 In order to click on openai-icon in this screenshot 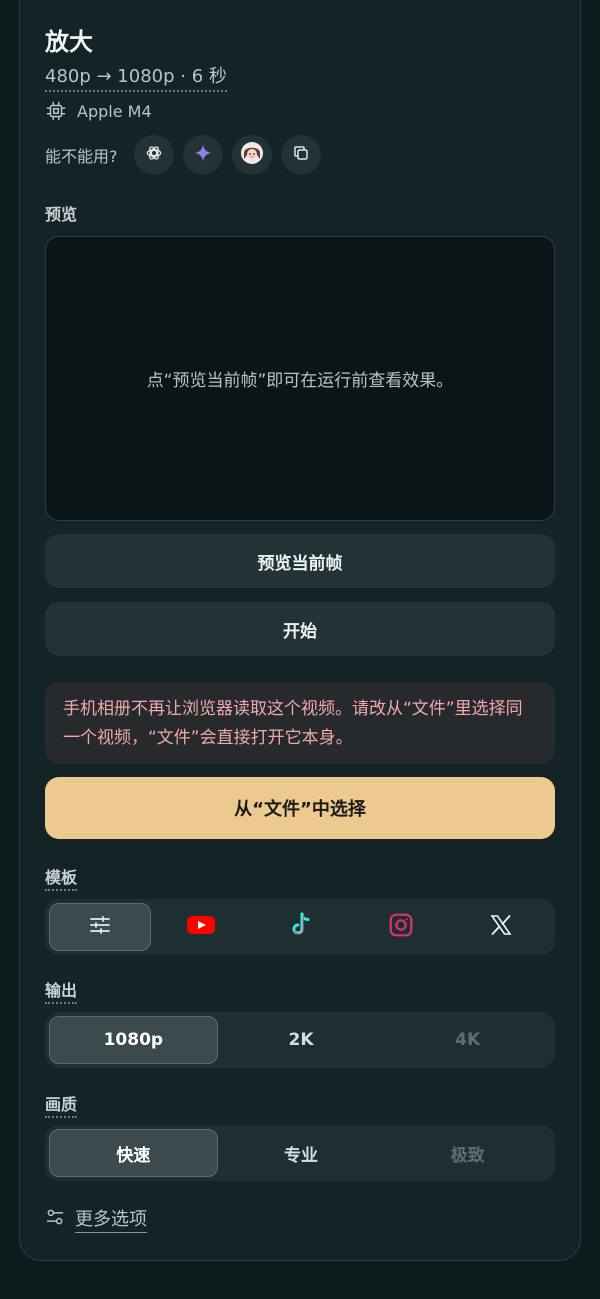, I will do `click(154, 155)`.